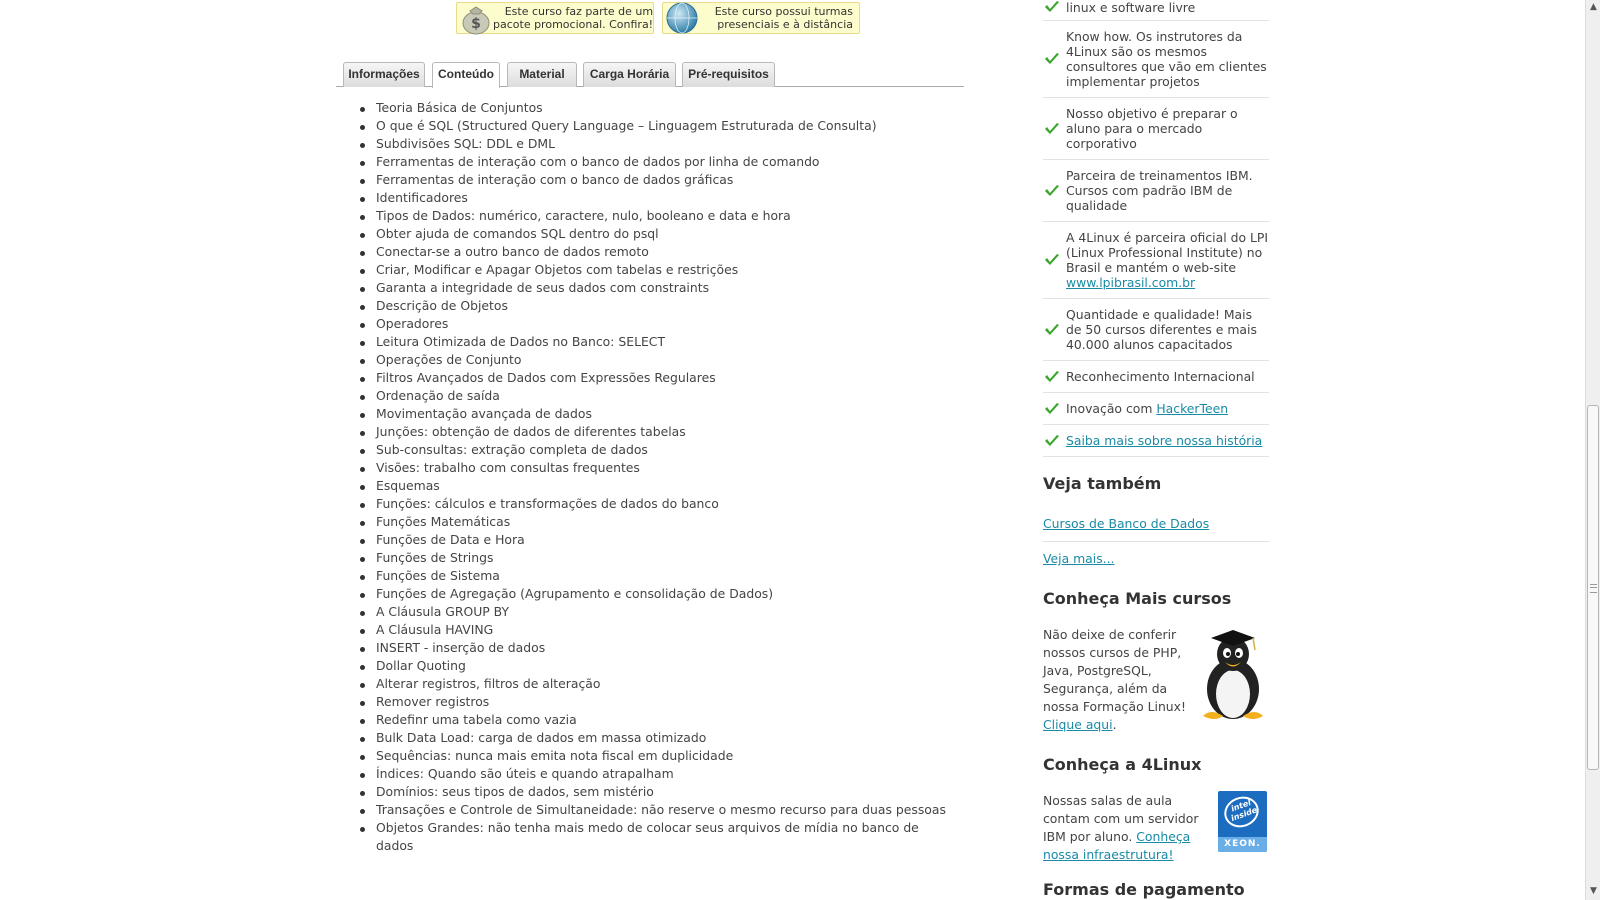 The image size is (1600, 900). What do you see at coordinates (384, 74) in the screenshot?
I see `tab-informacoes: Informações` at bounding box center [384, 74].